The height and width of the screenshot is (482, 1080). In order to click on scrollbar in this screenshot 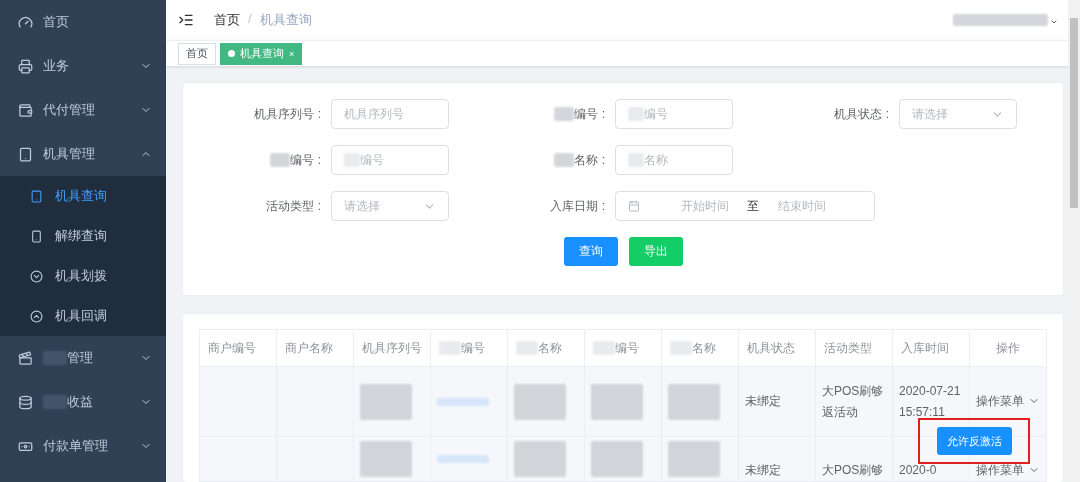, I will do `click(1074, 241)`.